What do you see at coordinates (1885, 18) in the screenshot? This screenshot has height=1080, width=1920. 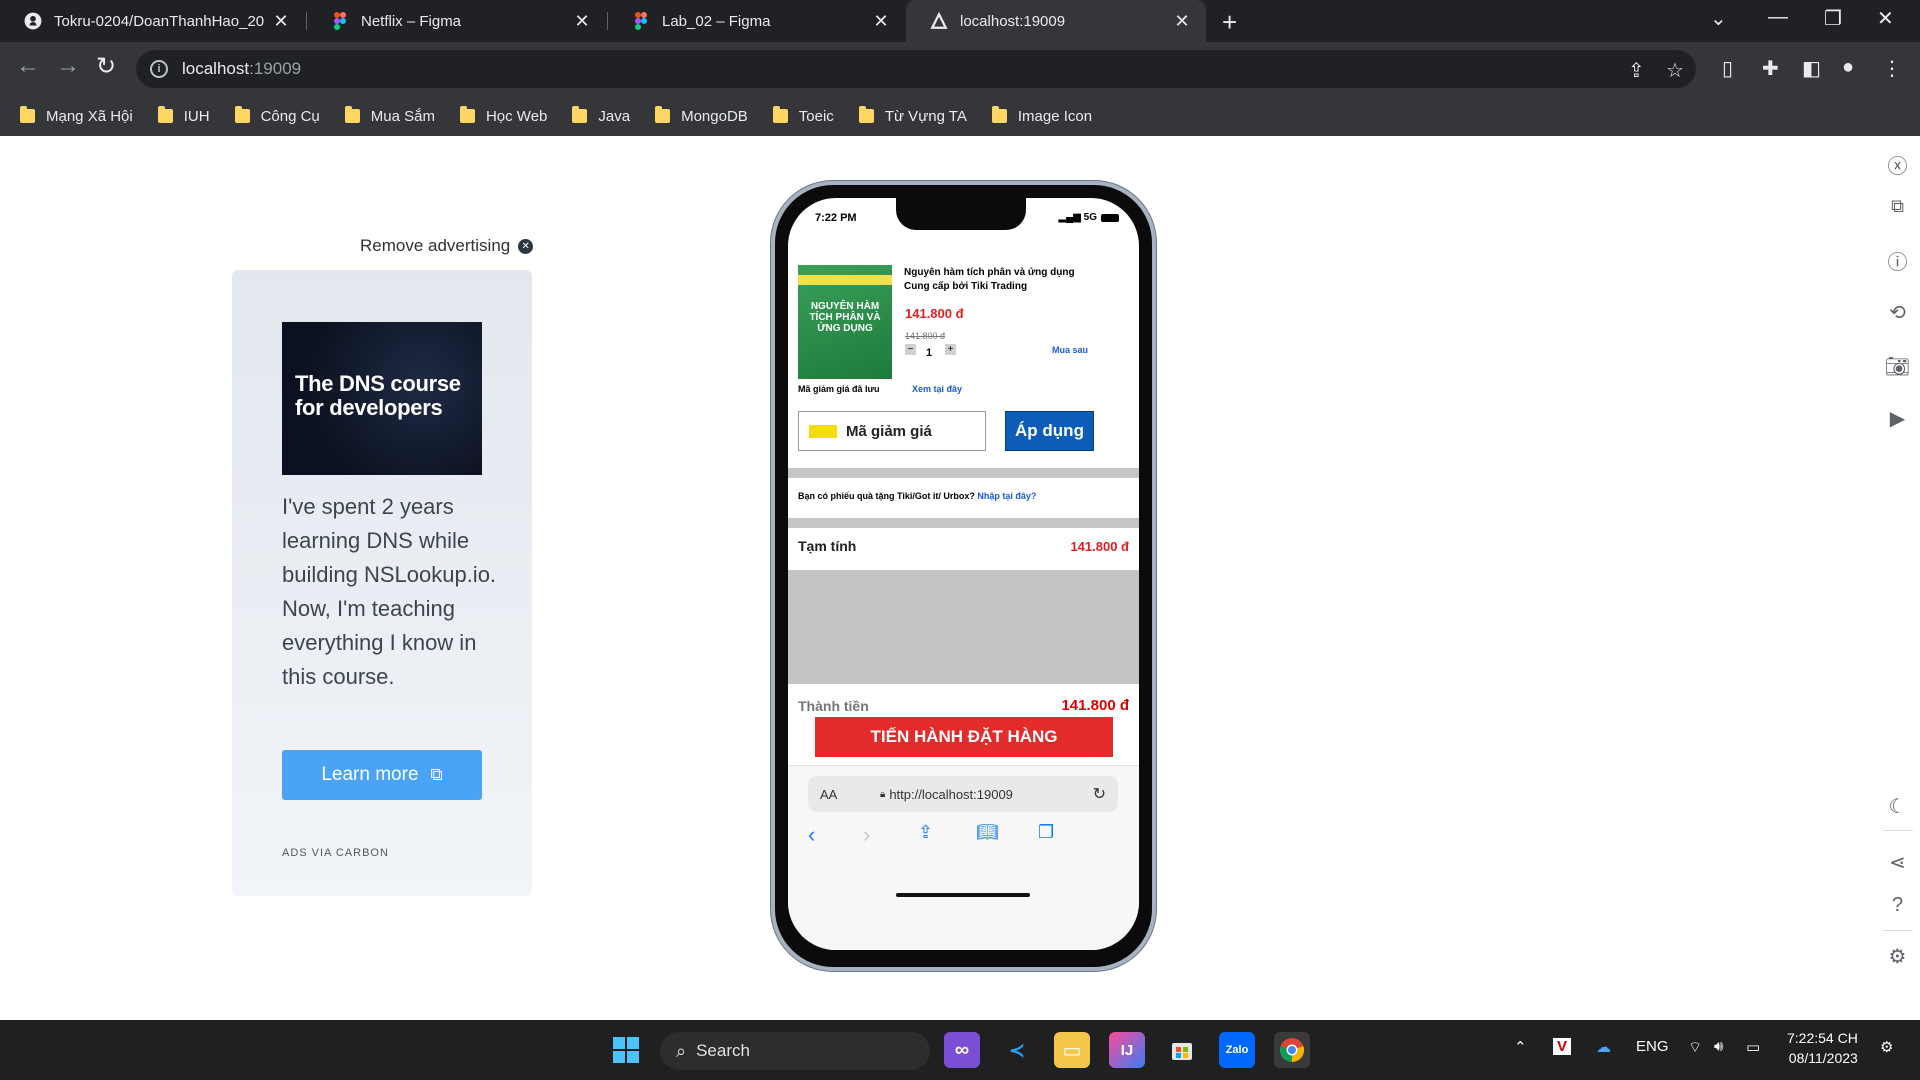 I see `window-close-icon: ✕` at bounding box center [1885, 18].